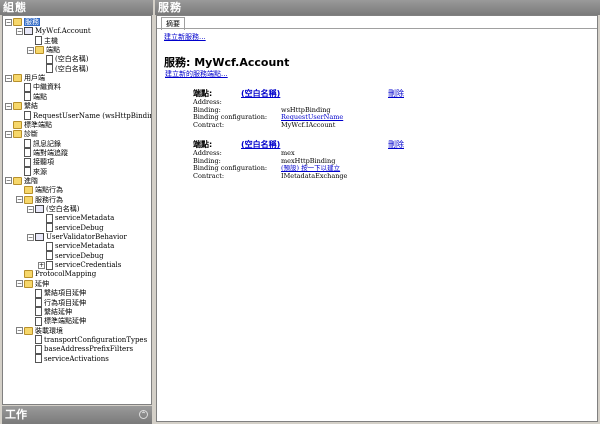 The height and width of the screenshot is (424, 600). Describe the element at coordinates (65, 293) in the screenshot. I see `tree-node-label: 繫結項目延伸` at that location.